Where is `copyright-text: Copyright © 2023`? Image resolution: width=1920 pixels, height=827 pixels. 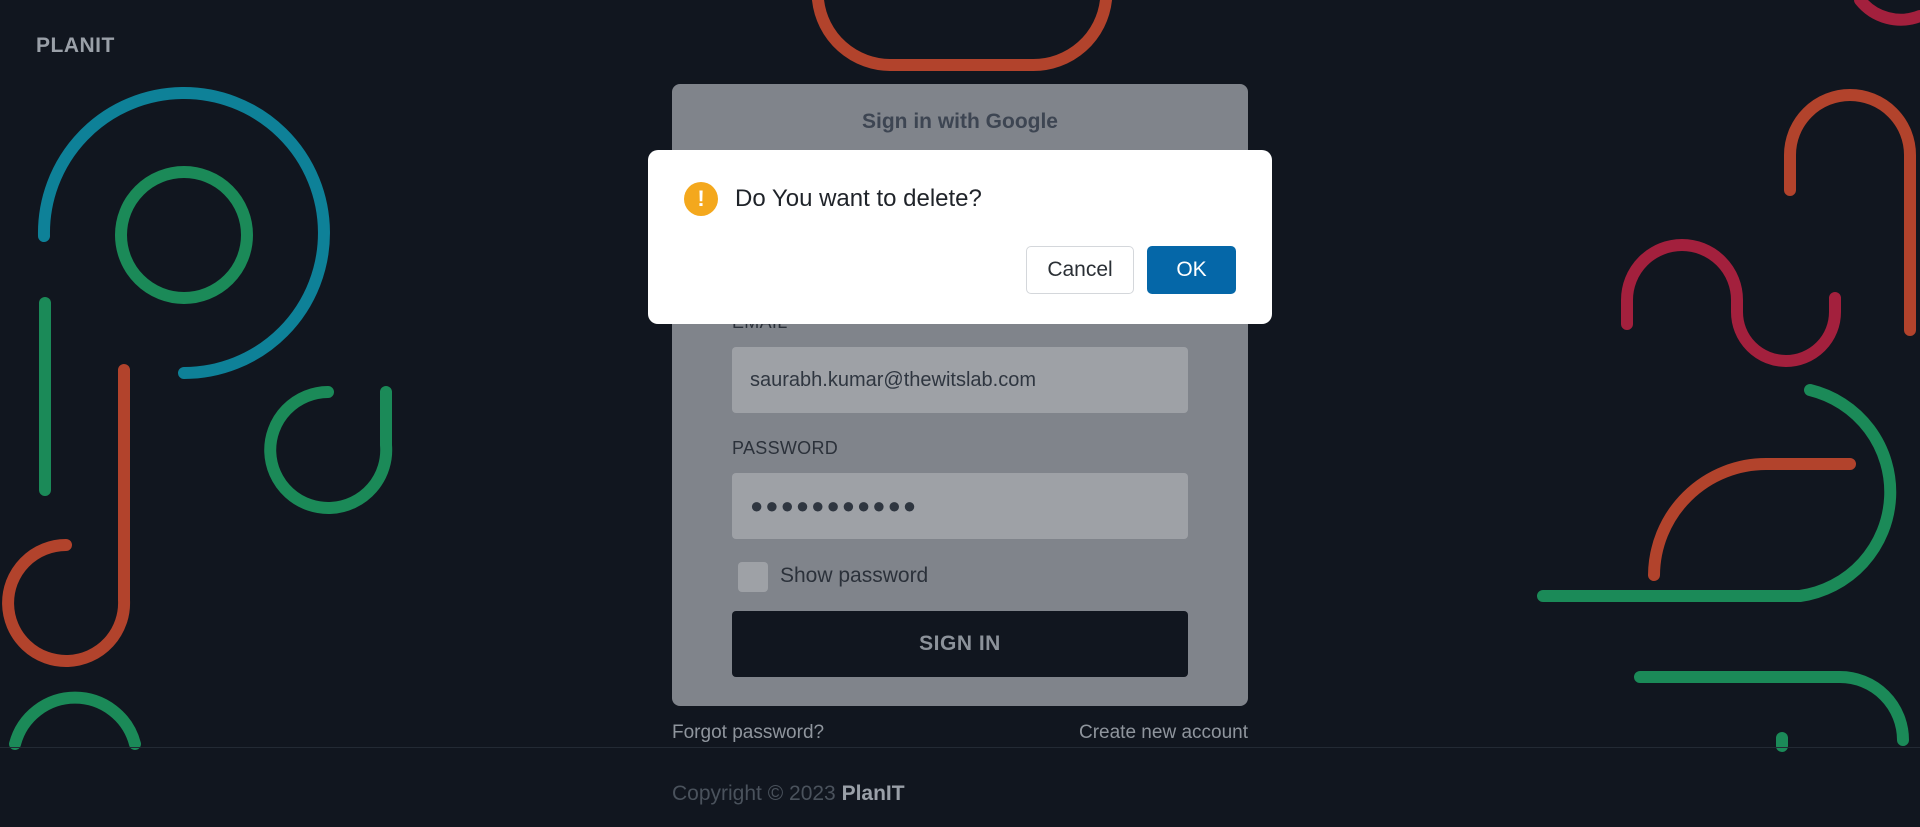
copyright-text: Copyright © 2023 is located at coordinates (754, 793).